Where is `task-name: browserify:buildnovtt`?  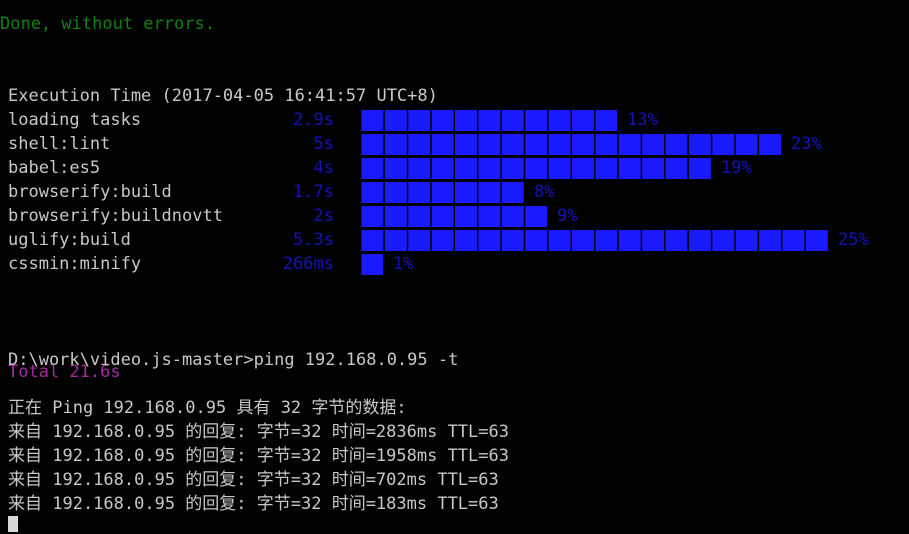
task-name: browserify:buildnovtt is located at coordinates (115, 216).